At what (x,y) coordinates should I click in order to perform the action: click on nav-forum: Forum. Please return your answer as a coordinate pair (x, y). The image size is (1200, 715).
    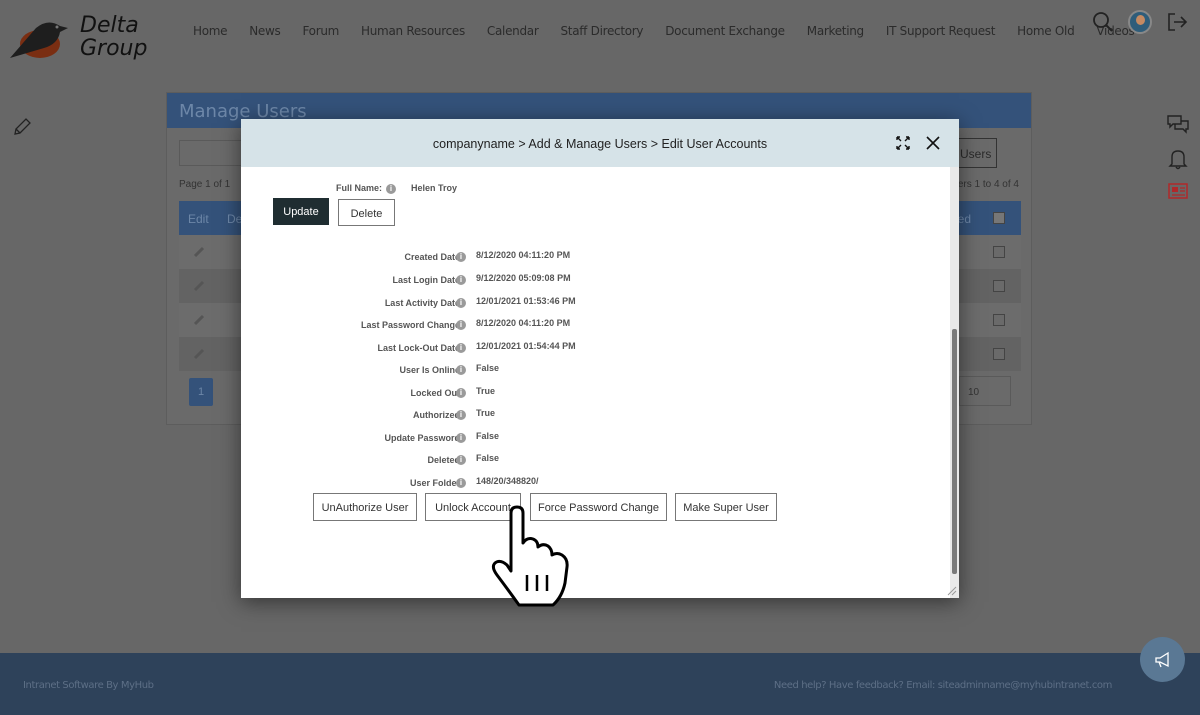
    Looking at the image, I should click on (320, 31).